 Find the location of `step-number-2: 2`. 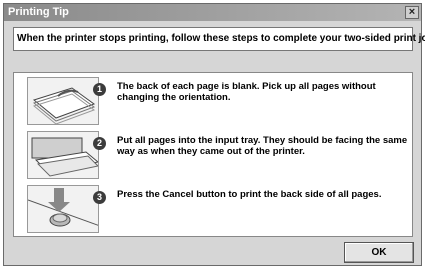

step-number-2: 2 is located at coordinates (99, 143).